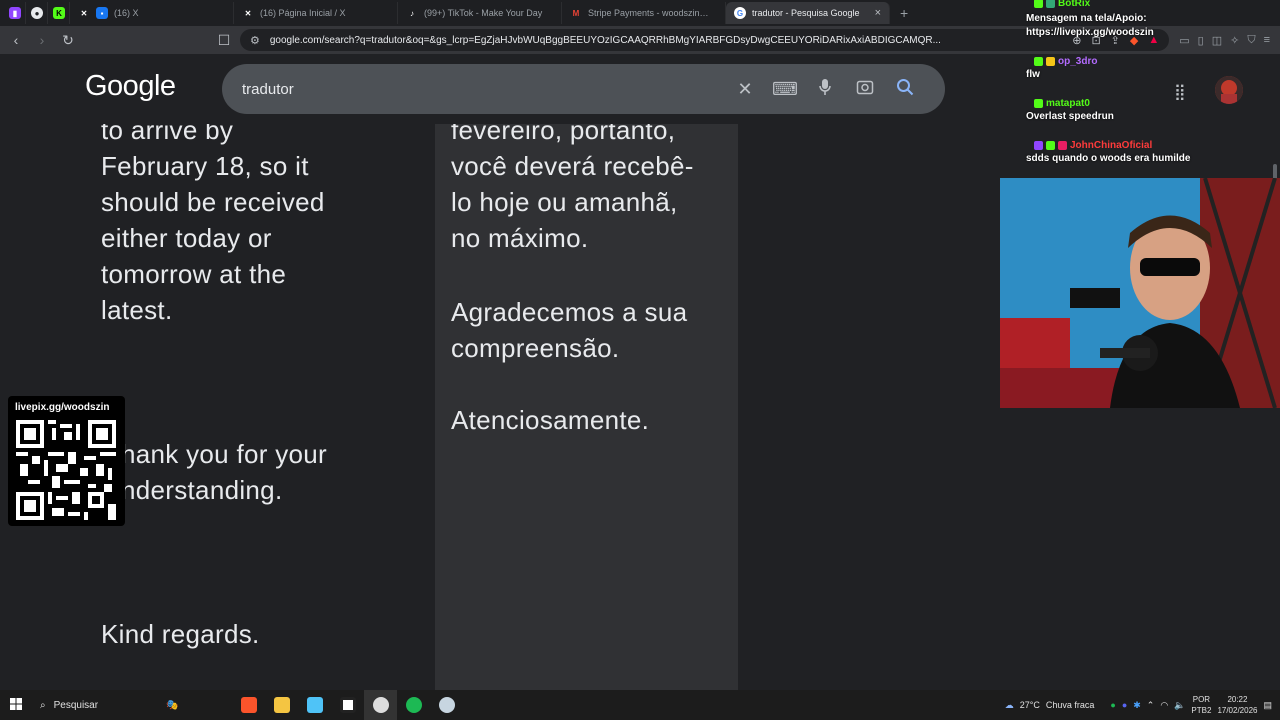 This screenshot has height=720, width=1280. What do you see at coordinates (1038, 145) in the screenshot?
I see `twitch-icon` at bounding box center [1038, 145].